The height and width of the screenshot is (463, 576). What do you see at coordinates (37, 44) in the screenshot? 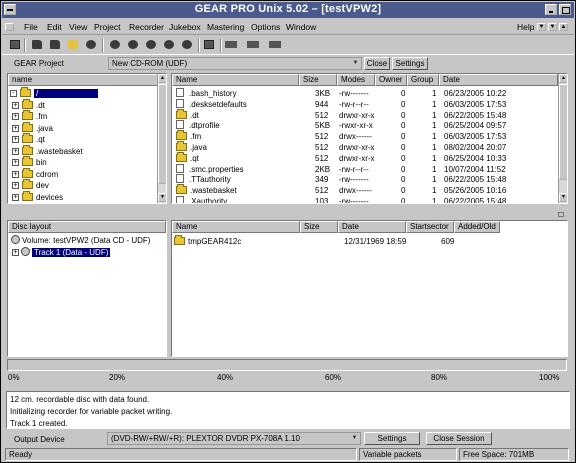
I see `open-folder-icon` at bounding box center [37, 44].